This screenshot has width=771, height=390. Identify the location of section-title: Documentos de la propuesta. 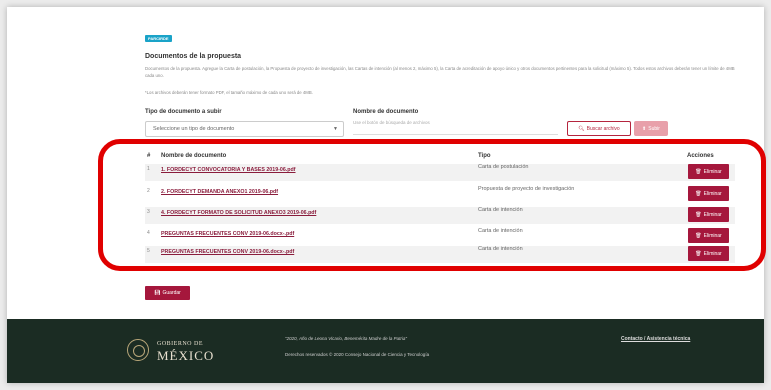
(193, 56).